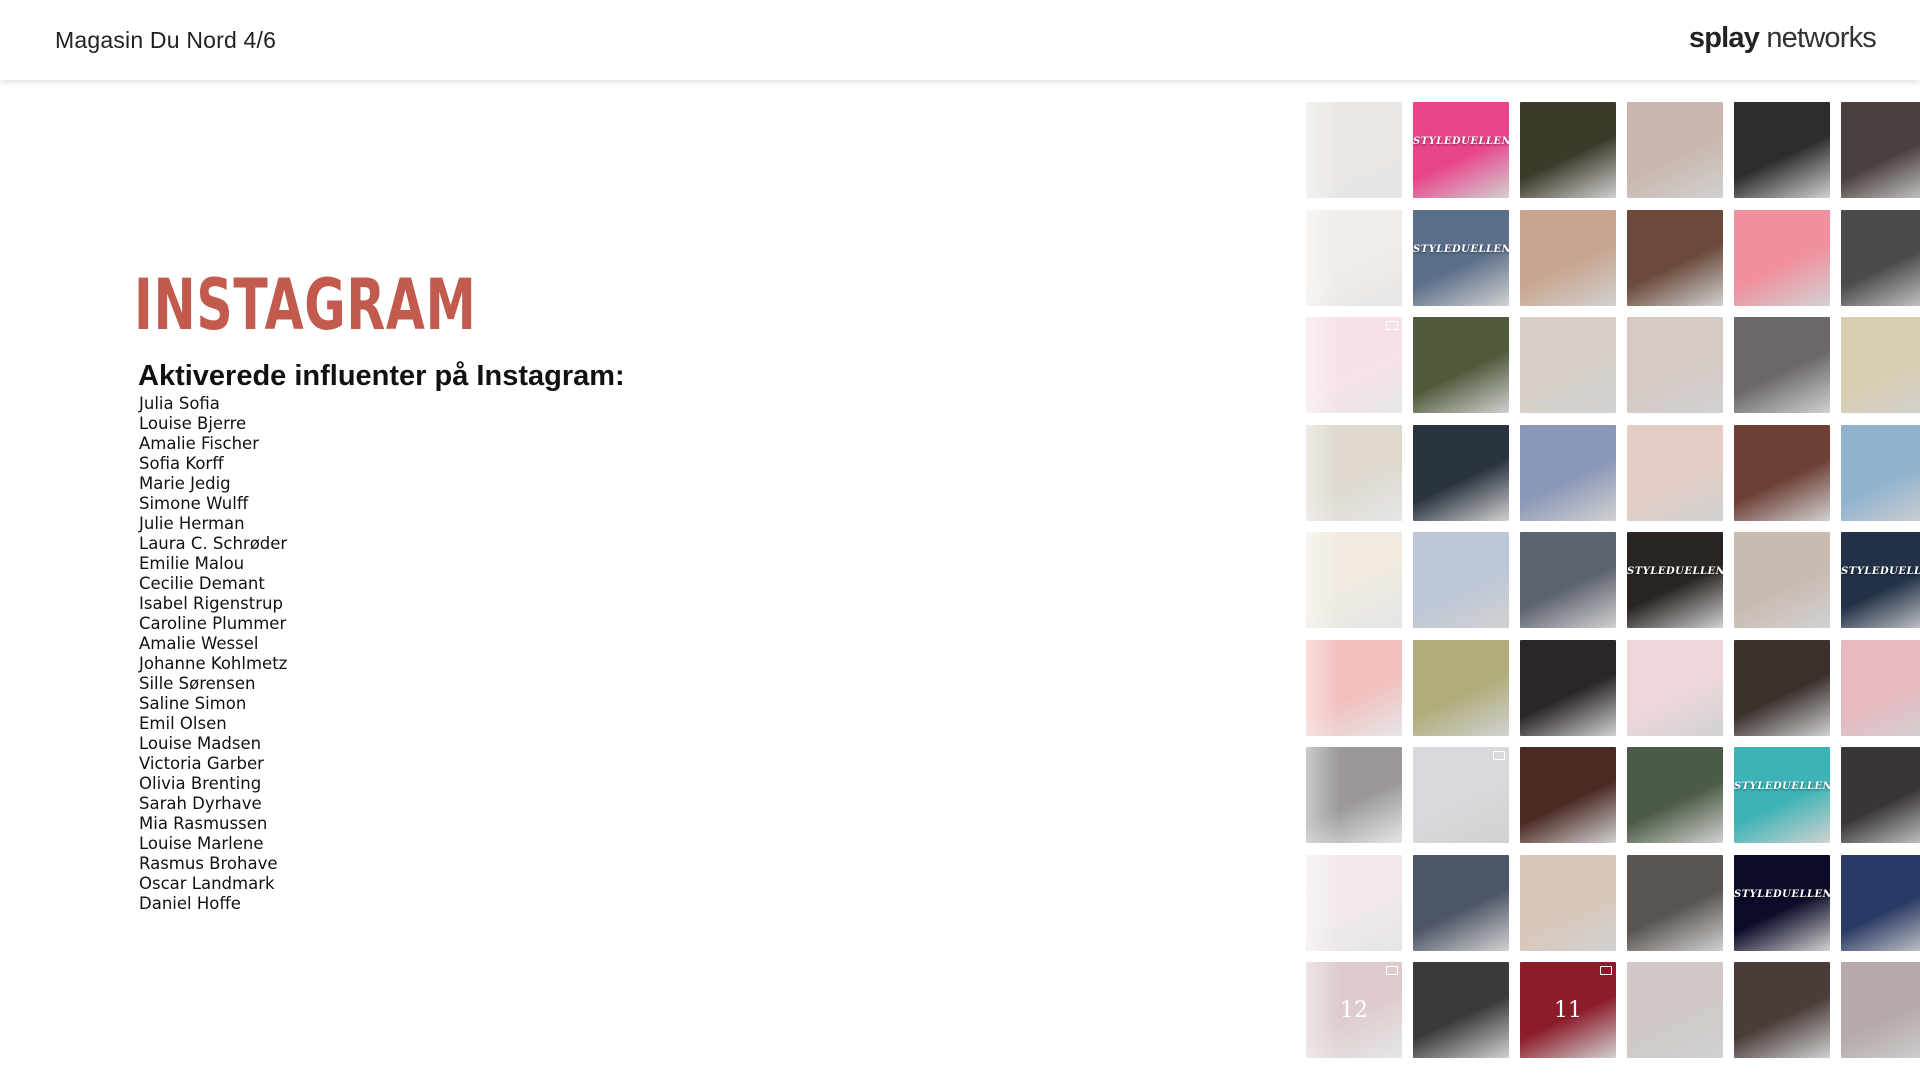  I want to click on section-subtitle: Aktiverede influenter på Instagram:, so click(381, 376).